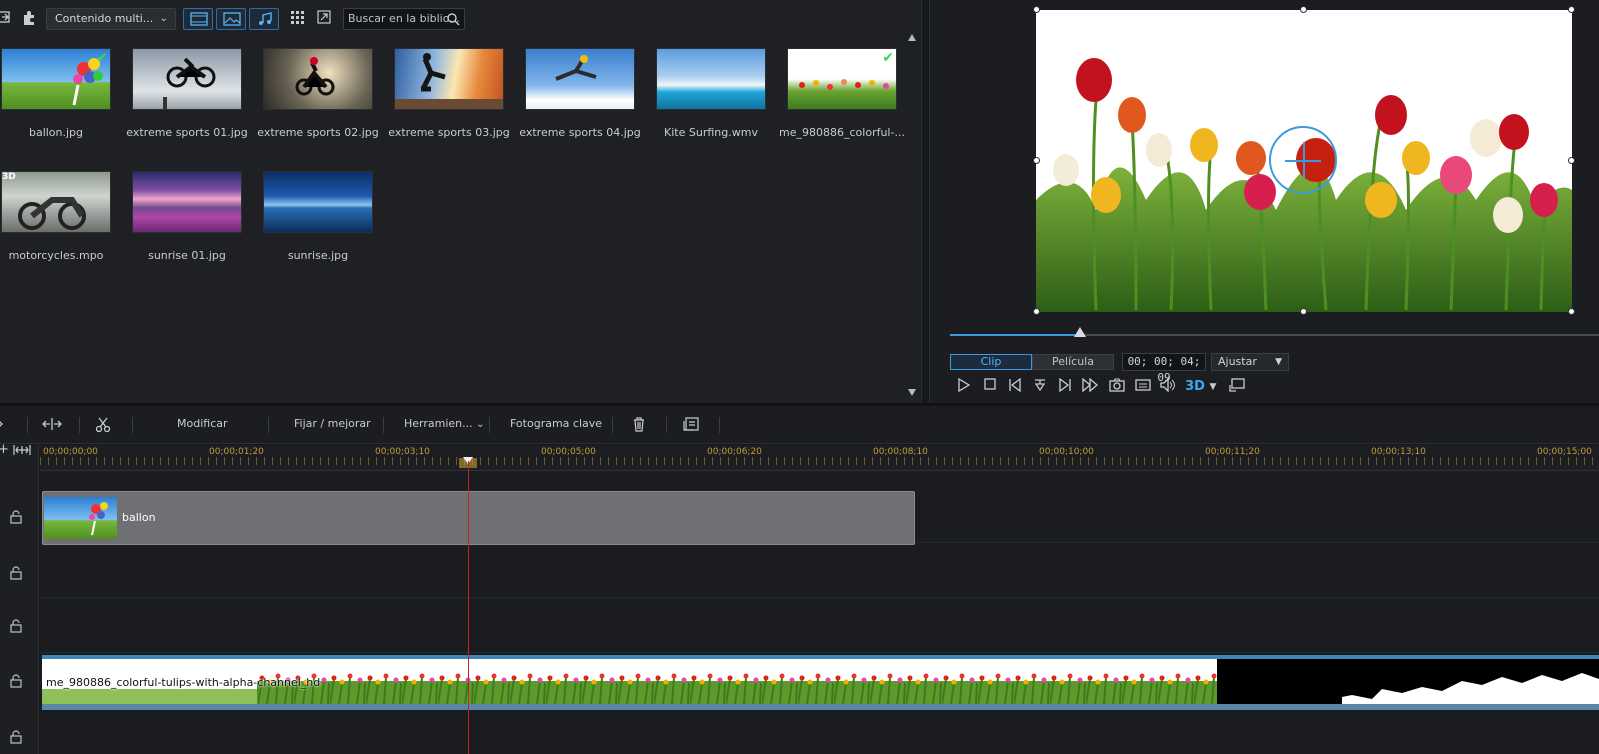 The width and height of the screenshot is (1599, 754). Describe the element at coordinates (1250, 362) in the screenshot. I see `fit-dropdown: Ajustar ▼` at that location.